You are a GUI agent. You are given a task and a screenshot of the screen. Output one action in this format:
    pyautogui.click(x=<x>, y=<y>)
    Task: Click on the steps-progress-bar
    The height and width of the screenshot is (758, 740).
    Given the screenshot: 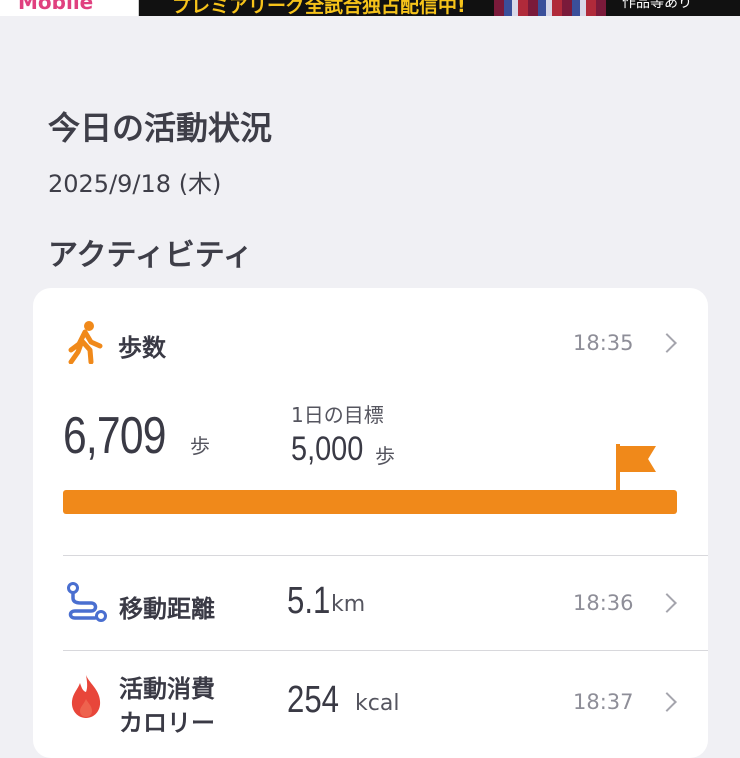 What is the action you would take?
    pyautogui.click(x=370, y=502)
    